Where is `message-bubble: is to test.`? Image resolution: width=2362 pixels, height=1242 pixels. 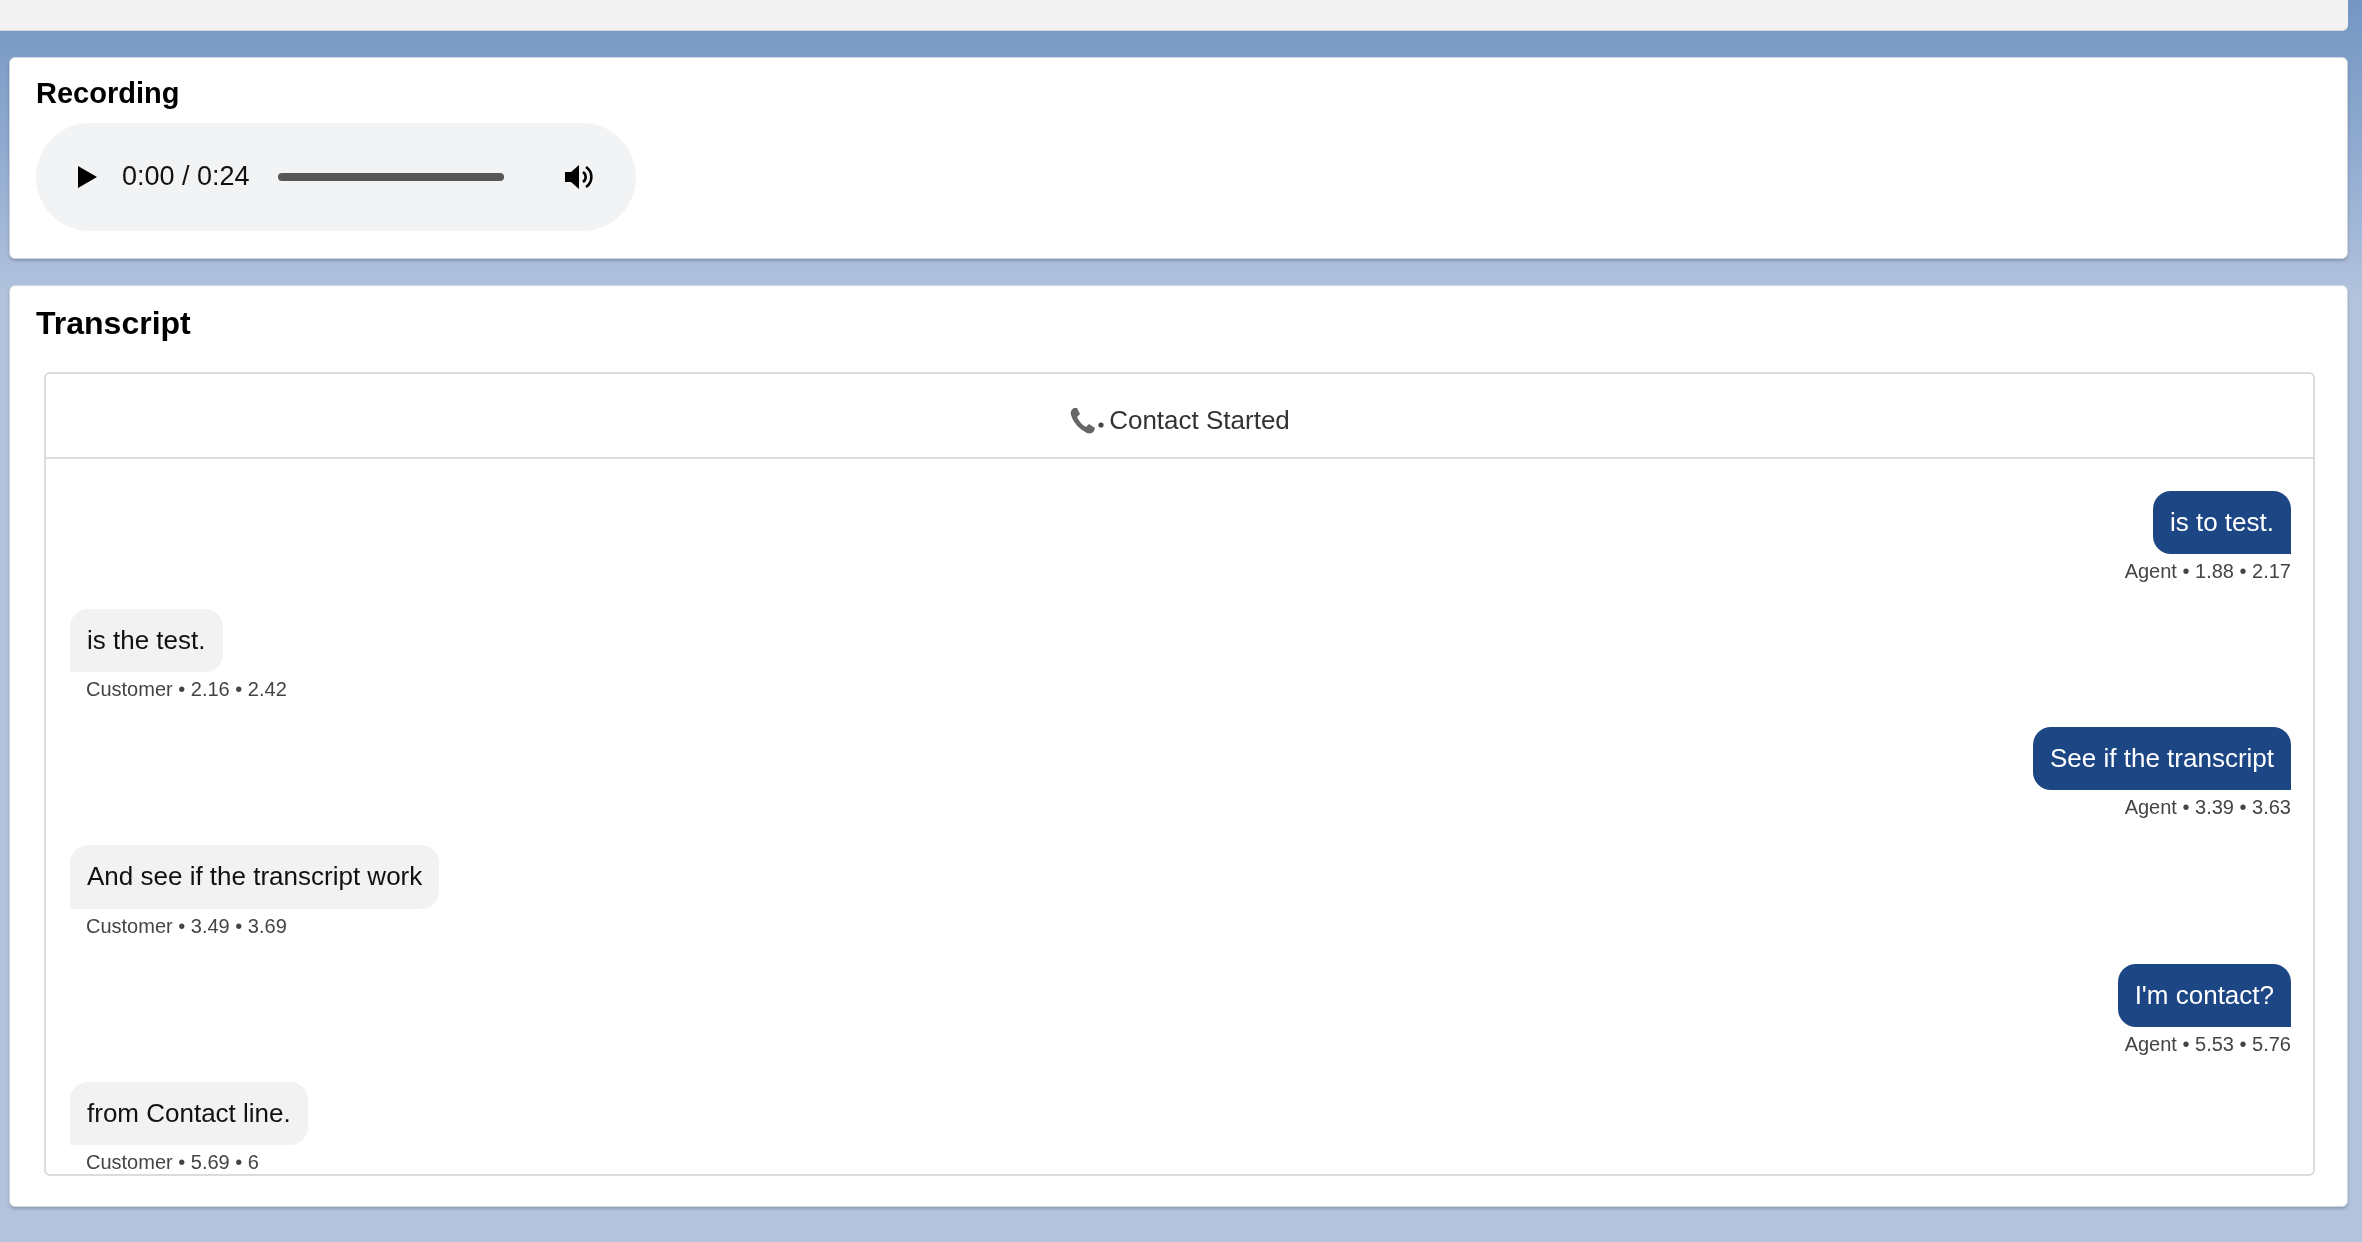
message-bubble: is to test. is located at coordinates (2221, 522).